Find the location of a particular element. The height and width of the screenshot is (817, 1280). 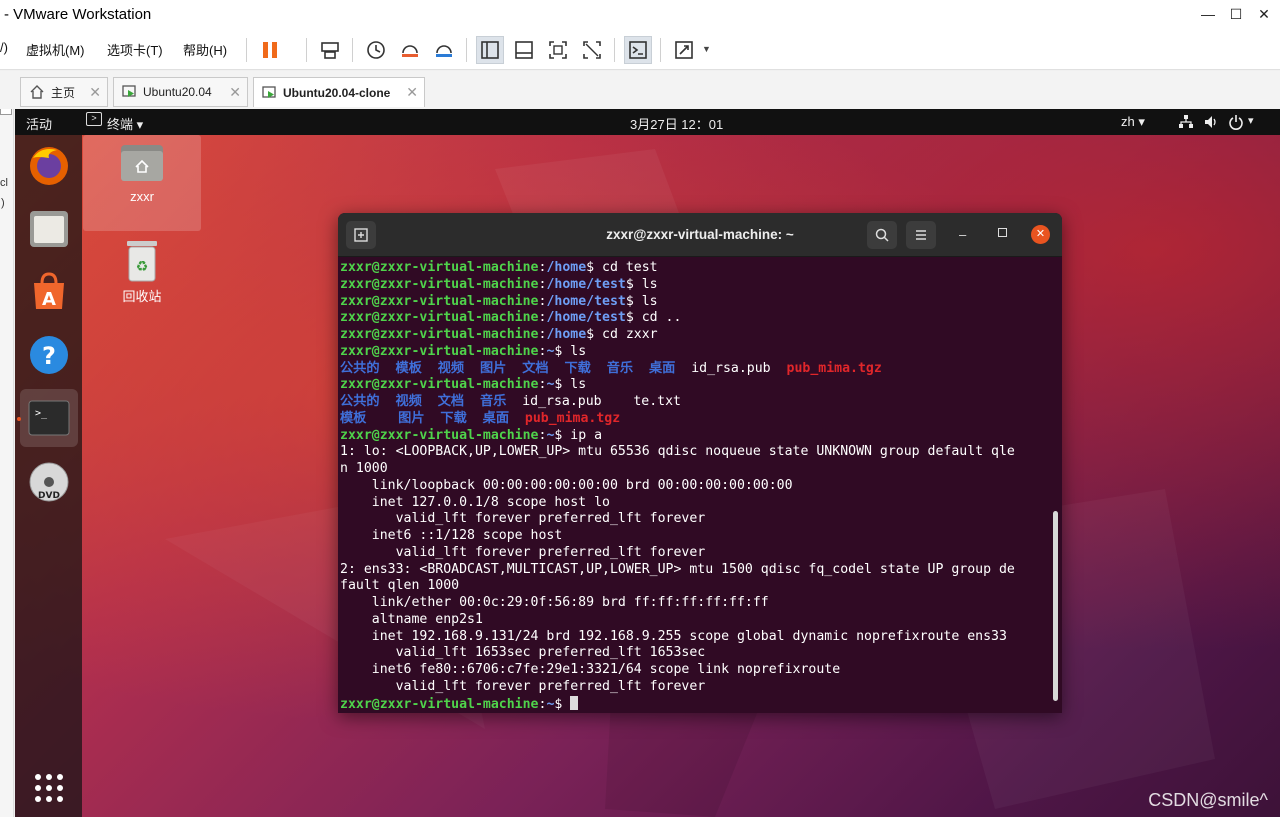

terminal-line: fault qlen 1000 is located at coordinates (697, 586).